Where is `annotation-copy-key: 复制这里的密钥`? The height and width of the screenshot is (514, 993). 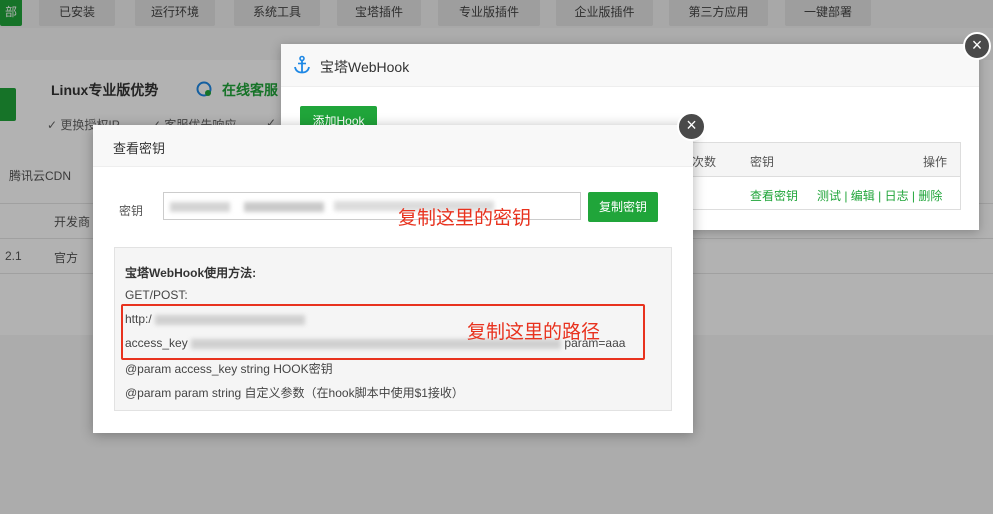 annotation-copy-key: 复制这里的密钥 is located at coordinates (465, 218).